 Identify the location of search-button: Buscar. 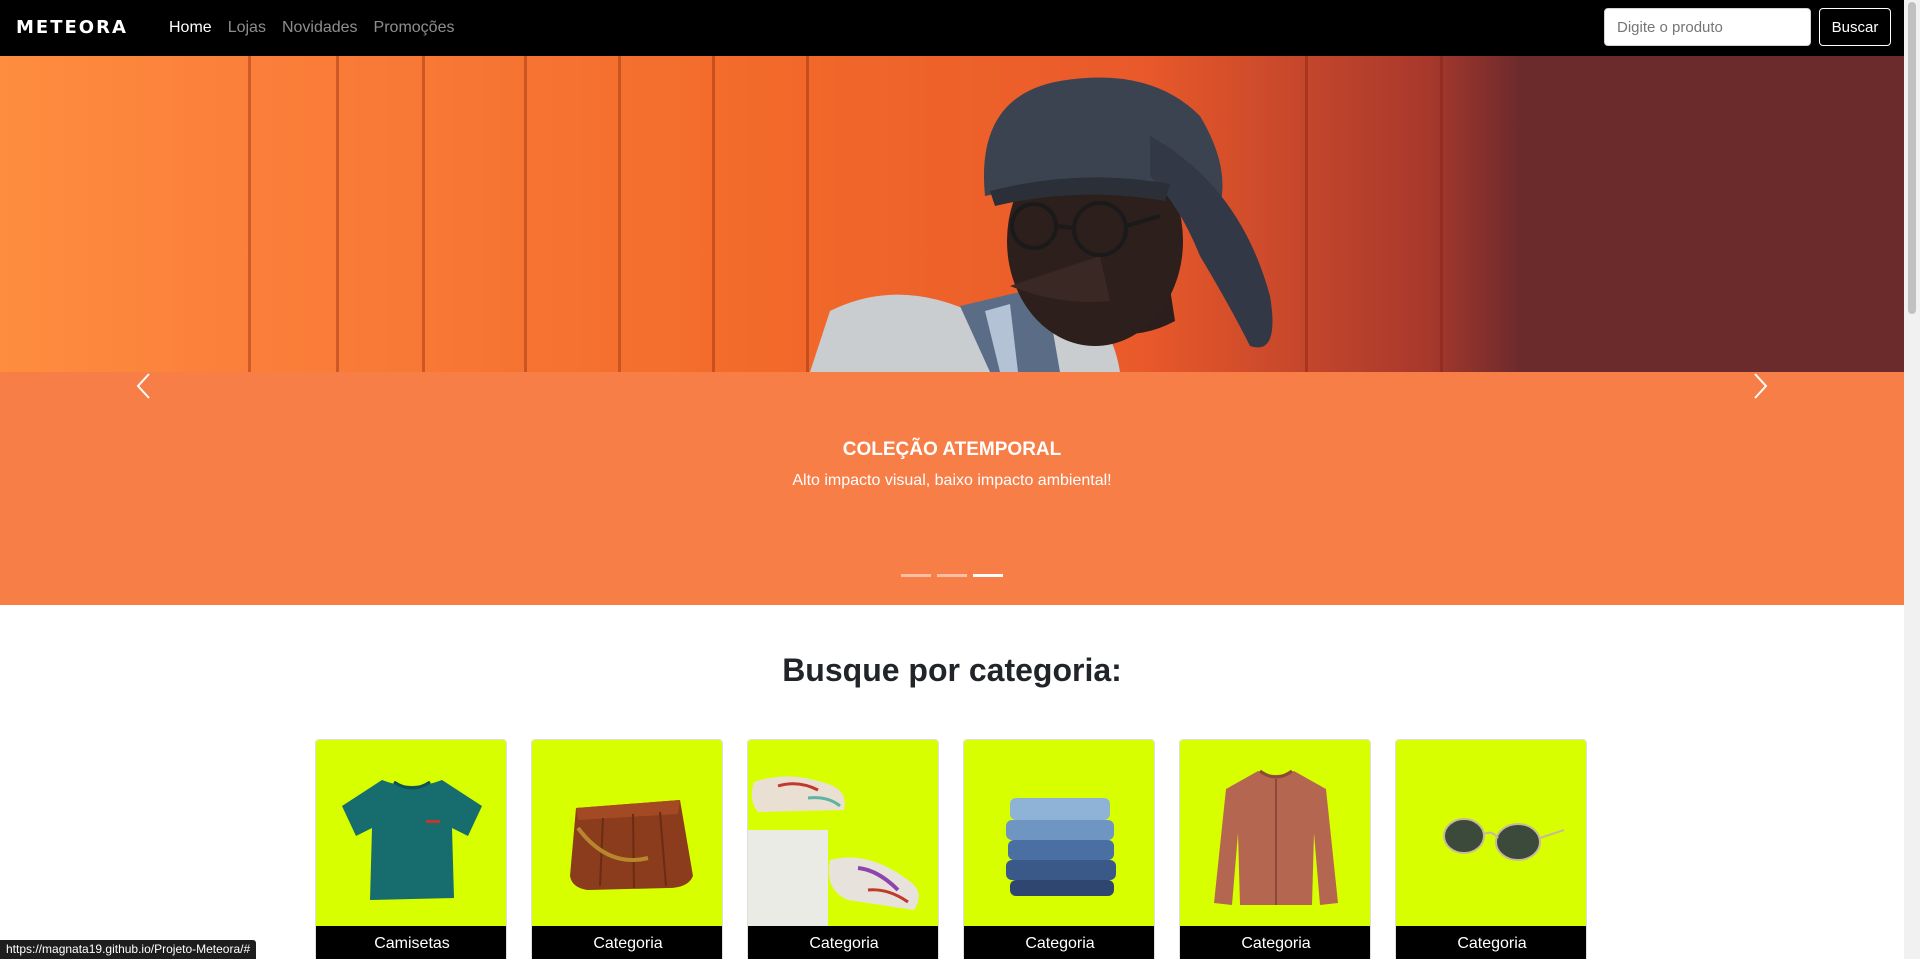
(1855, 27).